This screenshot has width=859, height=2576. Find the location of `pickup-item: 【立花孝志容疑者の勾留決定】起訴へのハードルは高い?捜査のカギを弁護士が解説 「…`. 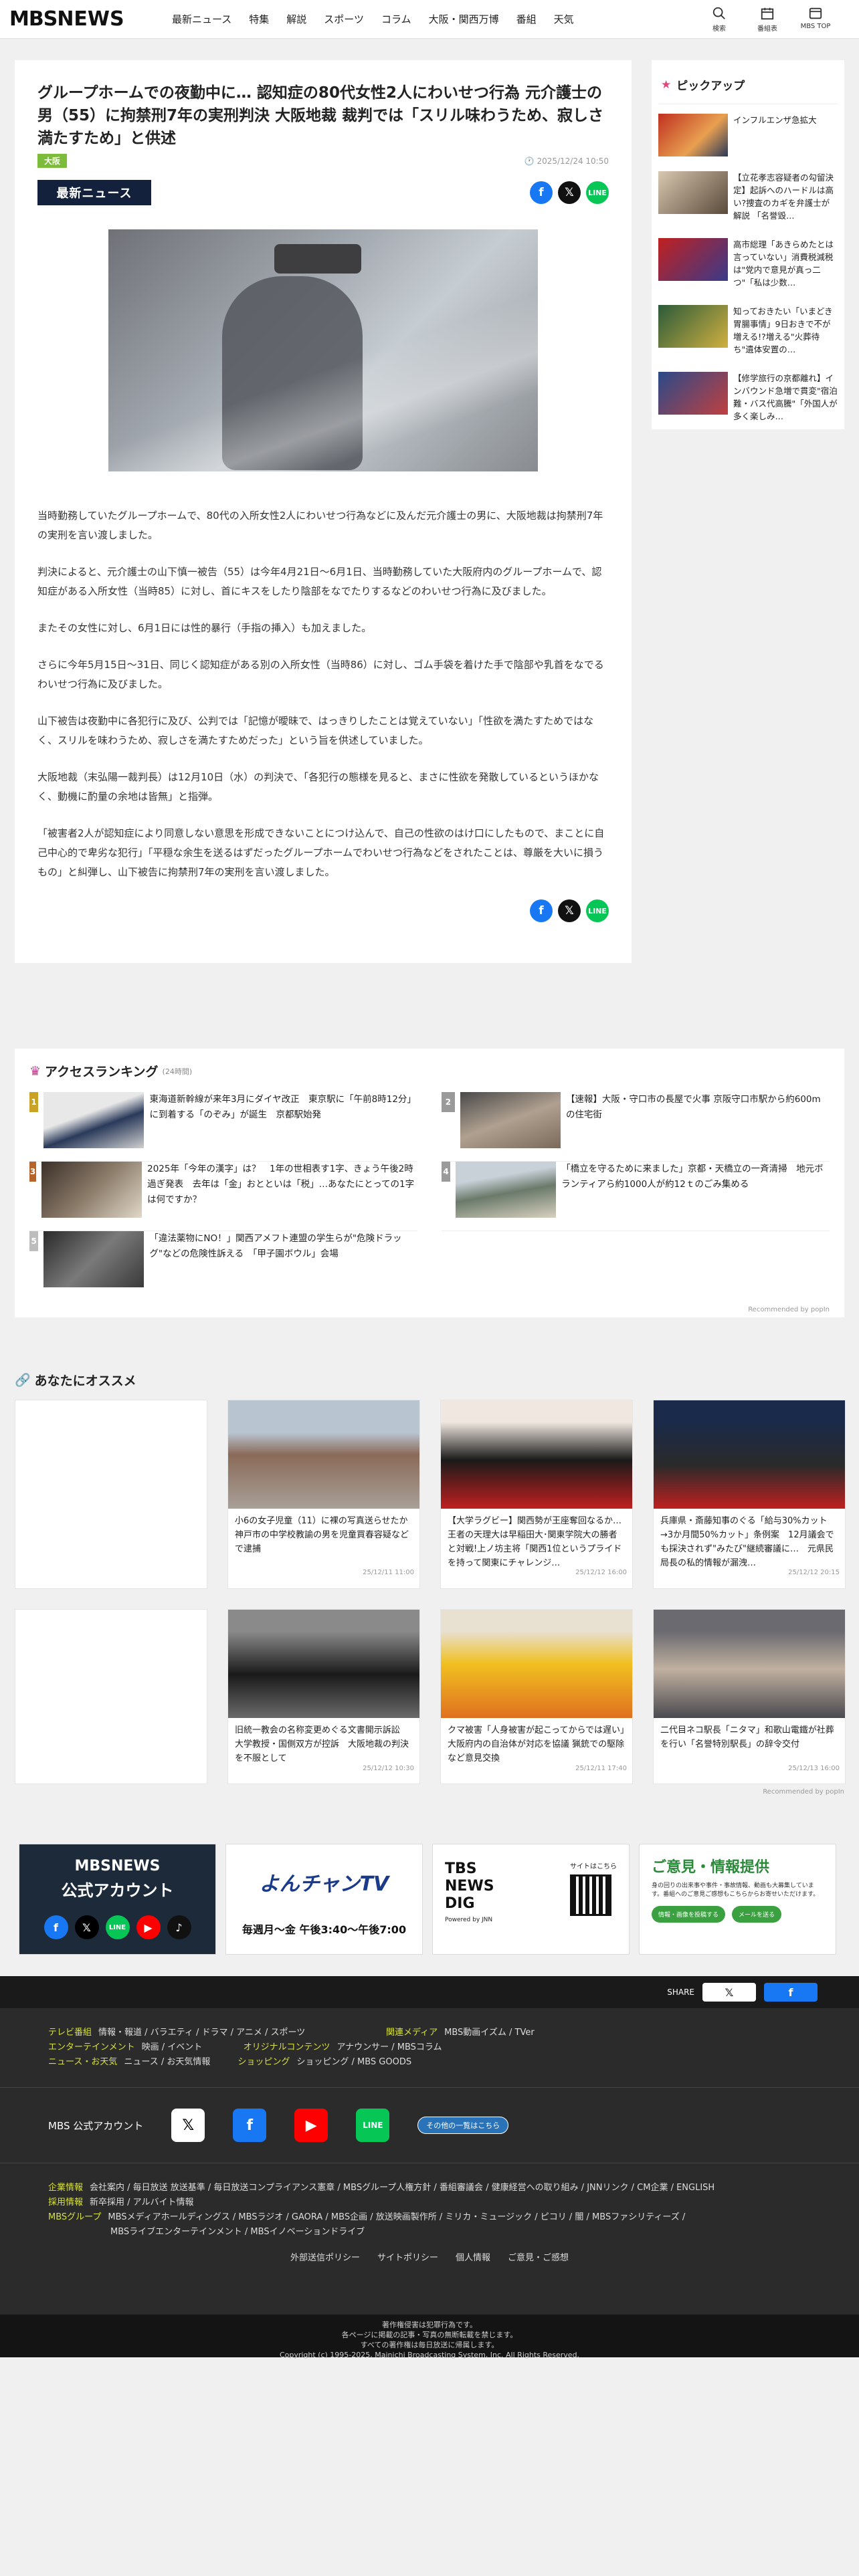

pickup-item: 【立花孝志容疑者の勾留決定】起訴へのハードルは高い?捜査のカギを弁護士が解説 「… is located at coordinates (748, 204).